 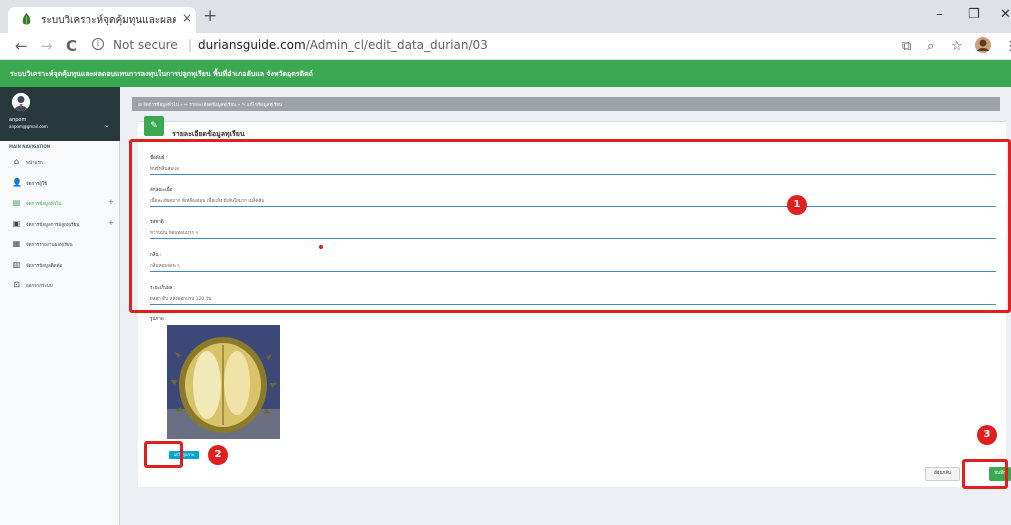 What do you see at coordinates (974, 14) in the screenshot?
I see `maximize-button: ❐` at bounding box center [974, 14].